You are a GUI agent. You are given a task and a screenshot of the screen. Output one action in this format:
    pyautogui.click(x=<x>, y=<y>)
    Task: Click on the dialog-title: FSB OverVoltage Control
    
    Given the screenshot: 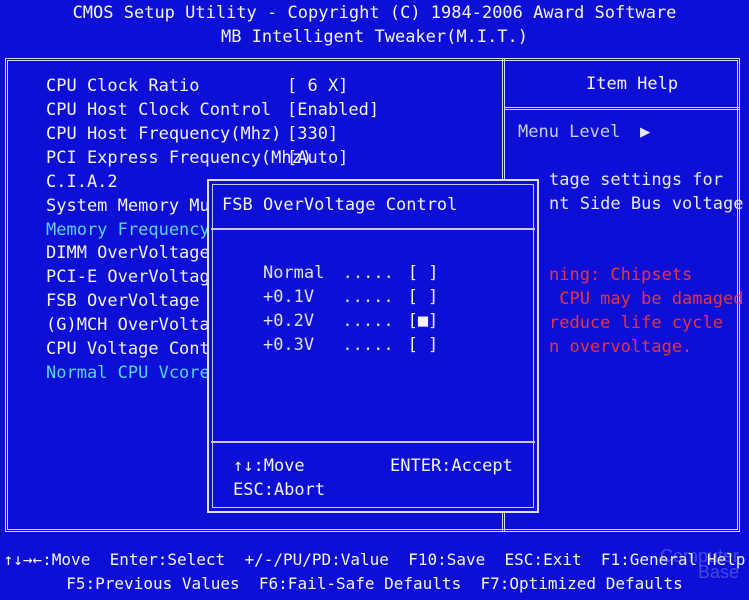 What is the action you would take?
    pyautogui.click(x=340, y=205)
    